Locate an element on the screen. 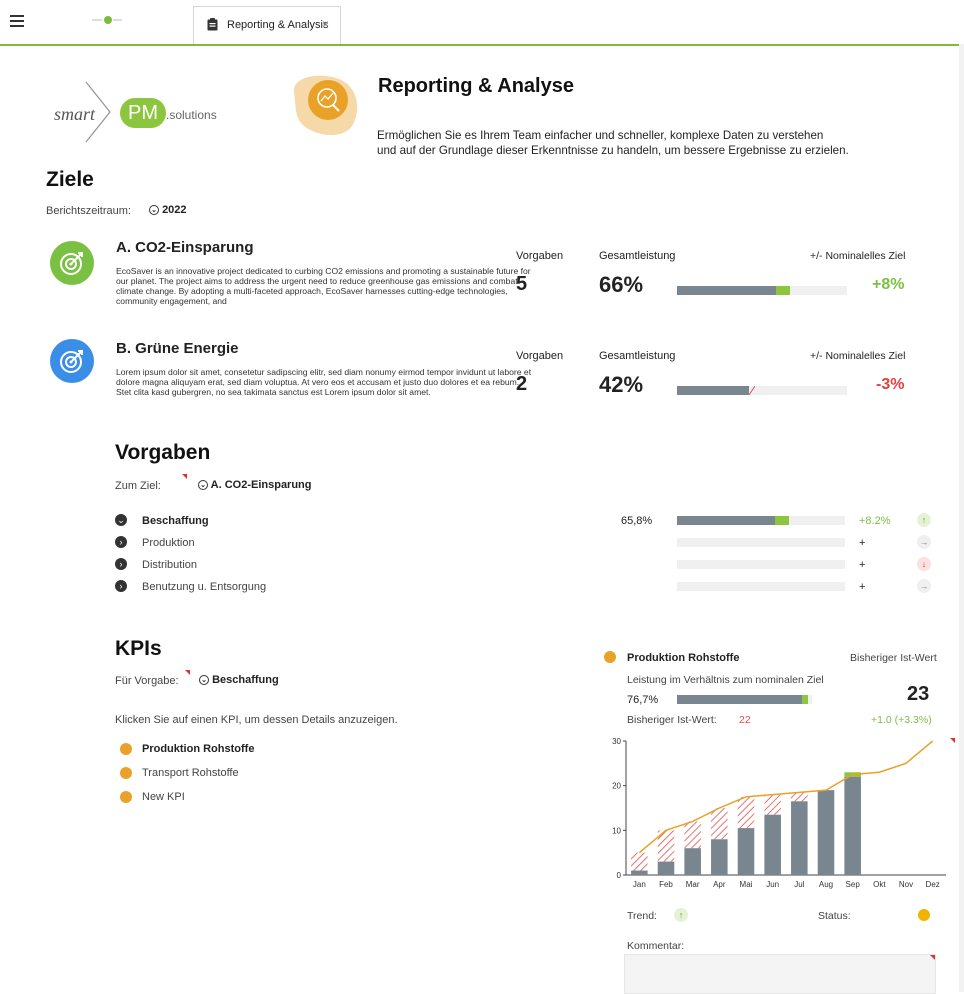  kpi-label: New KPI is located at coordinates (163, 797).